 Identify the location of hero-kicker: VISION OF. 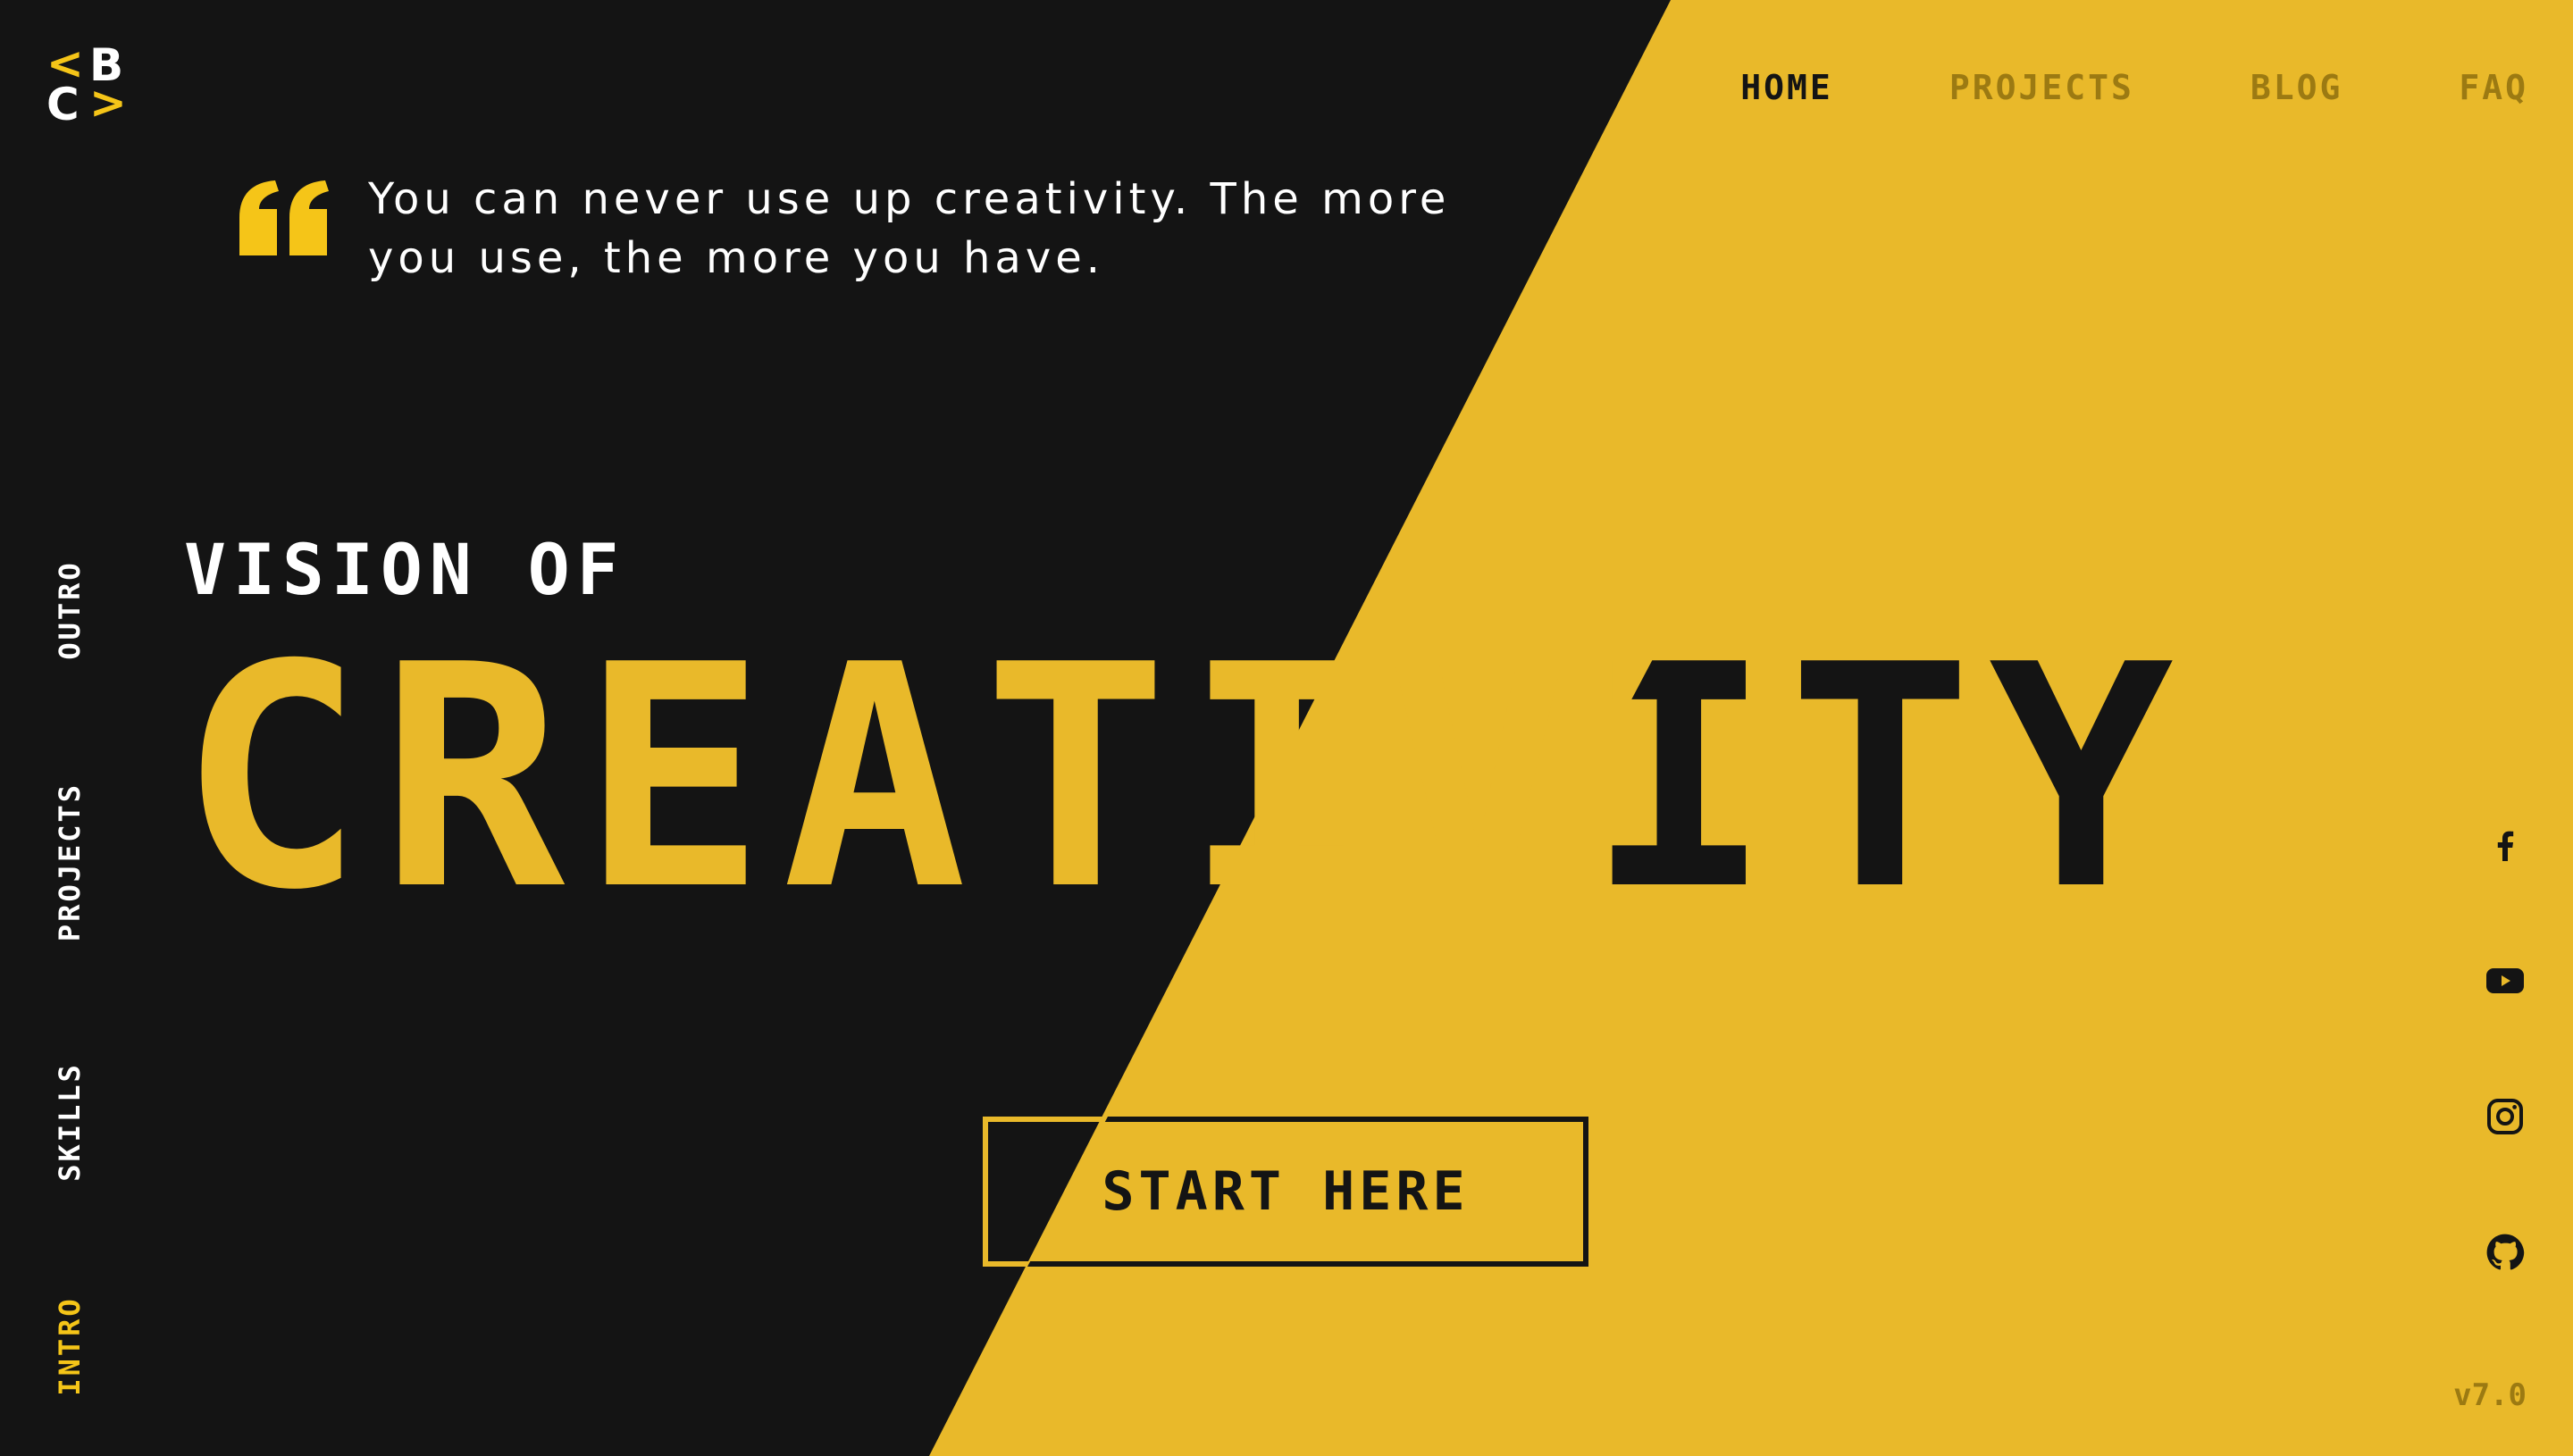
(405, 571).